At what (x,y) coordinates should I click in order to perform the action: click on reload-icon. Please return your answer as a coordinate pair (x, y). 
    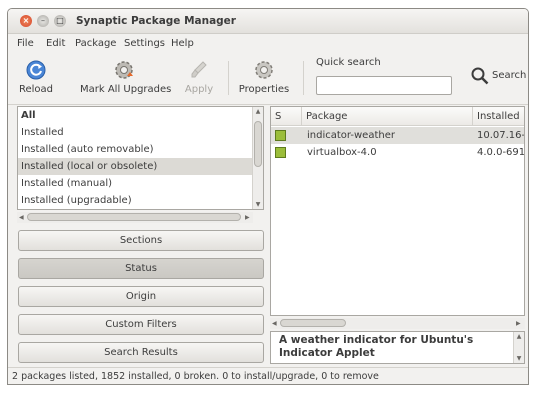
    Looking at the image, I should click on (36, 70).